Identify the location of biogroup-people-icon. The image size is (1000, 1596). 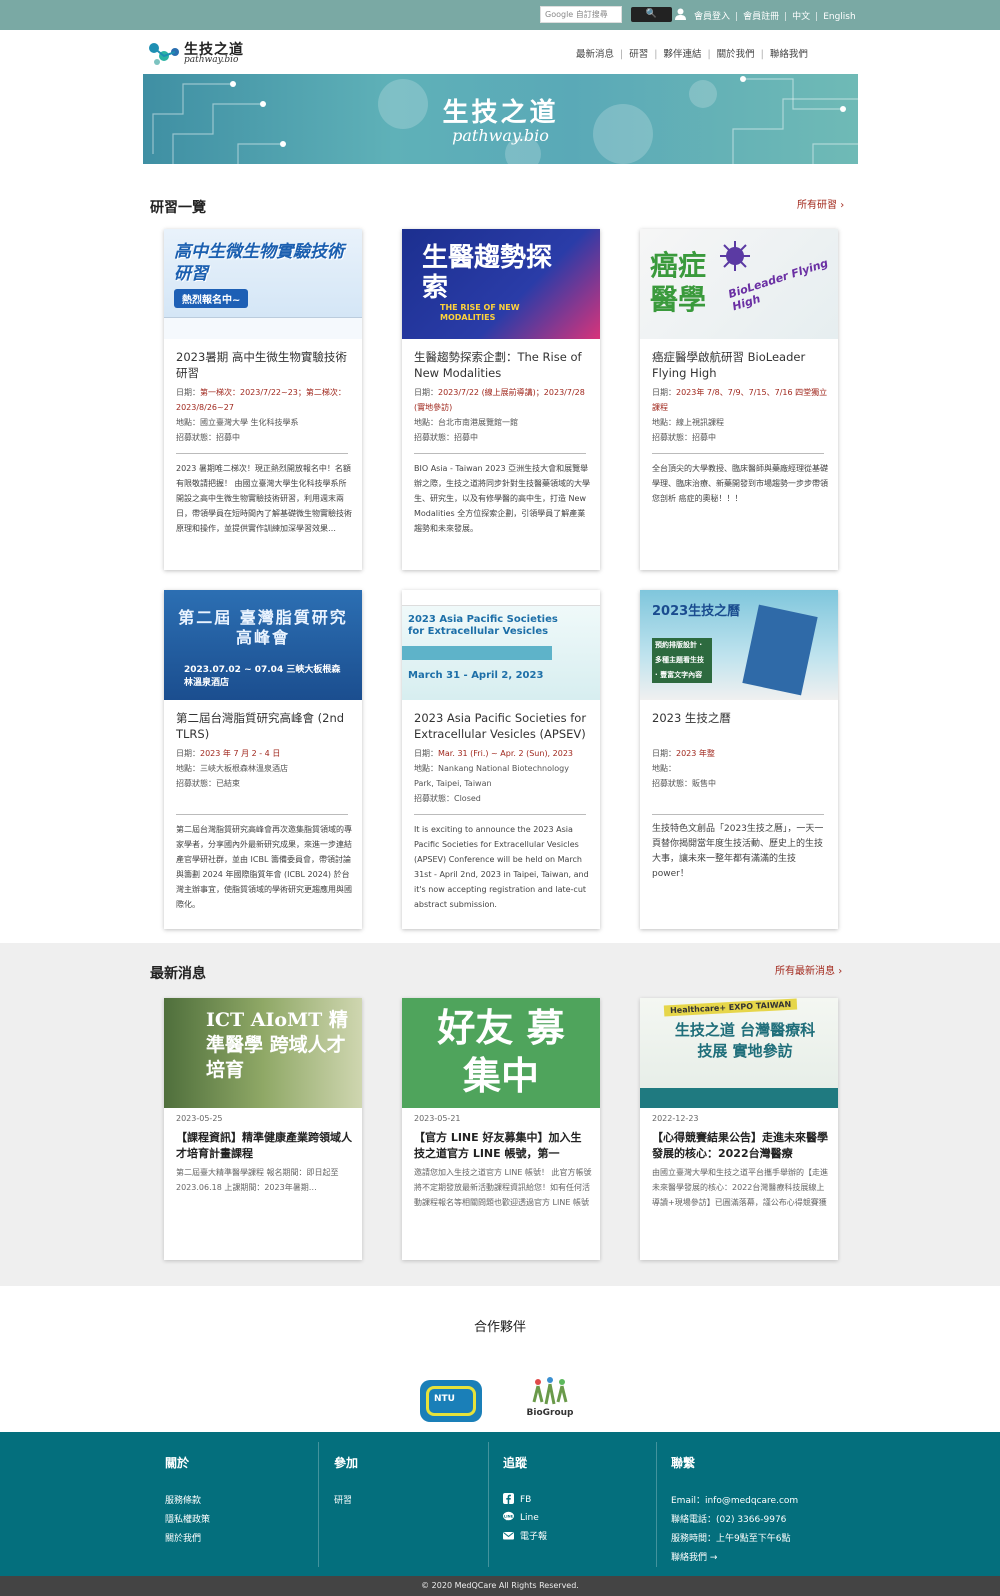
(550, 1391).